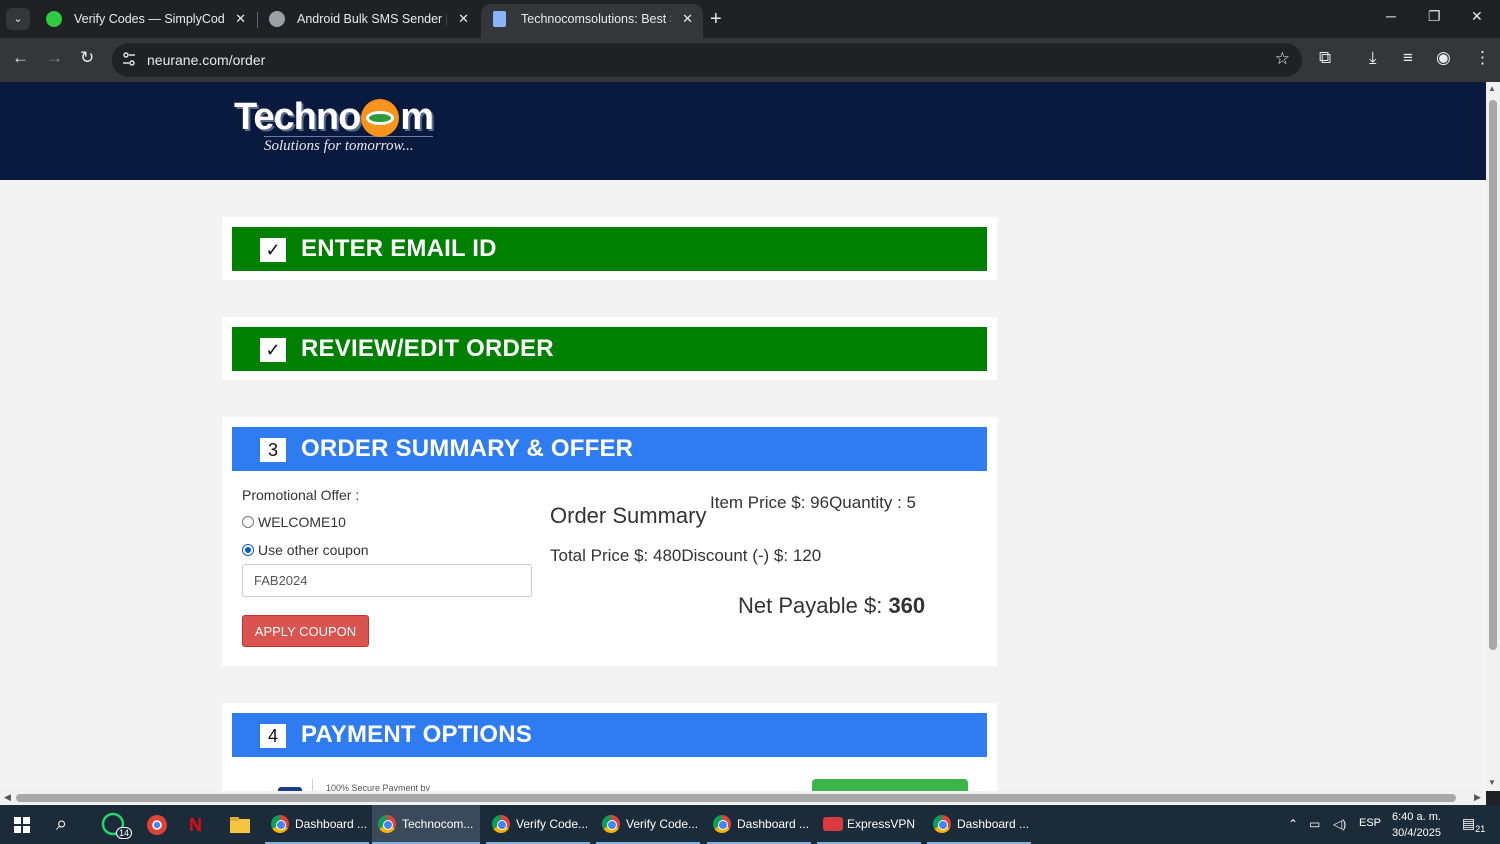 The width and height of the screenshot is (1500, 844). I want to click on search-icon: ⌕, so click(61, 824).